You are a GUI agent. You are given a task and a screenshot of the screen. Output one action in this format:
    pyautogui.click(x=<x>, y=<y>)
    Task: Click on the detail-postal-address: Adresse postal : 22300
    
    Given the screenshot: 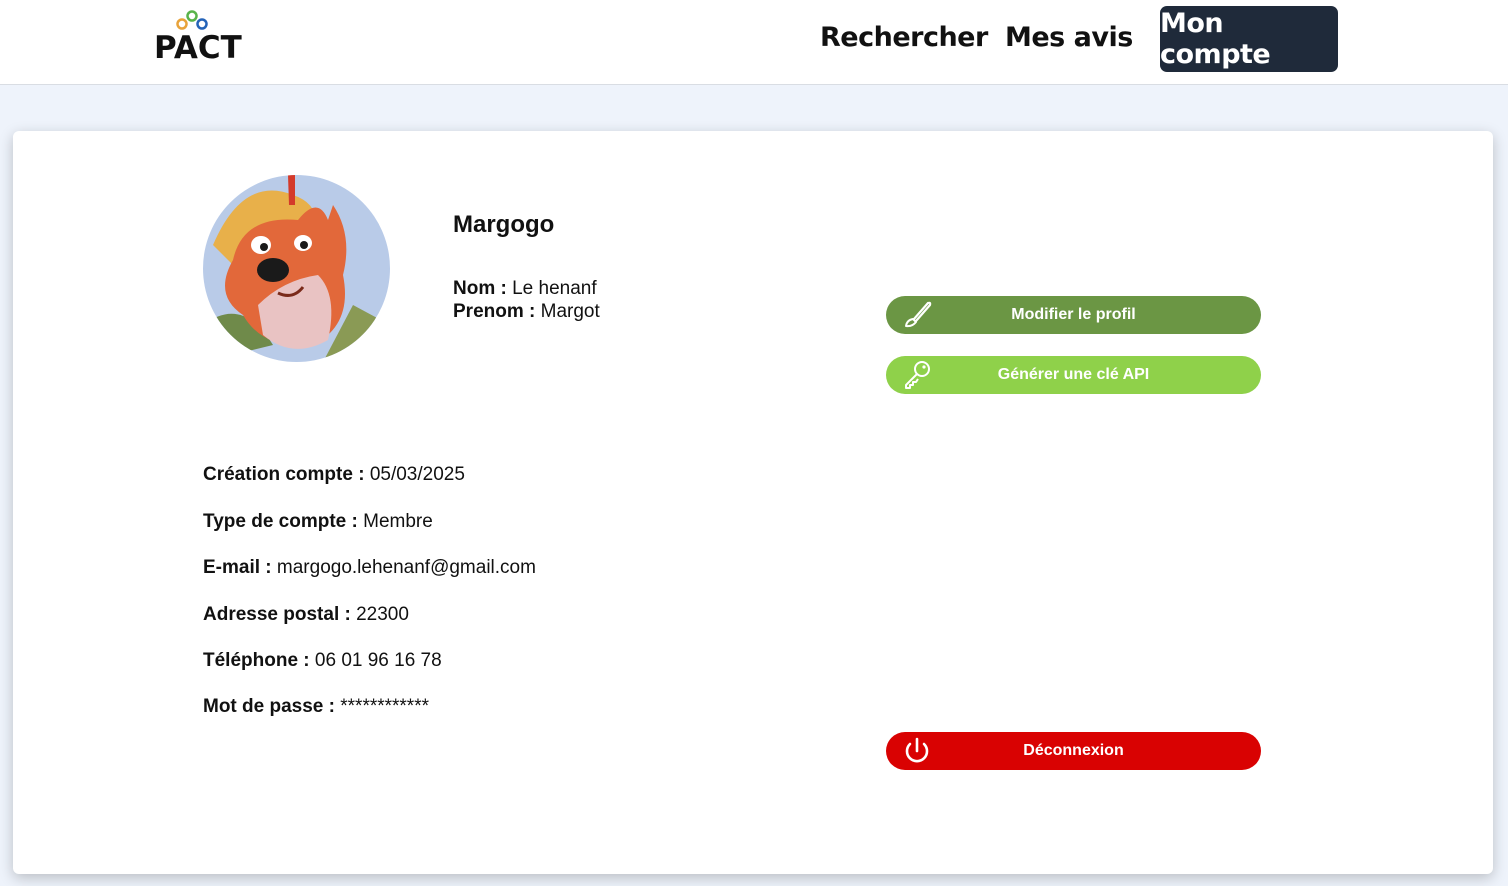 What is the action you would take?
    pyautogui.click(x=306, y=615)
    